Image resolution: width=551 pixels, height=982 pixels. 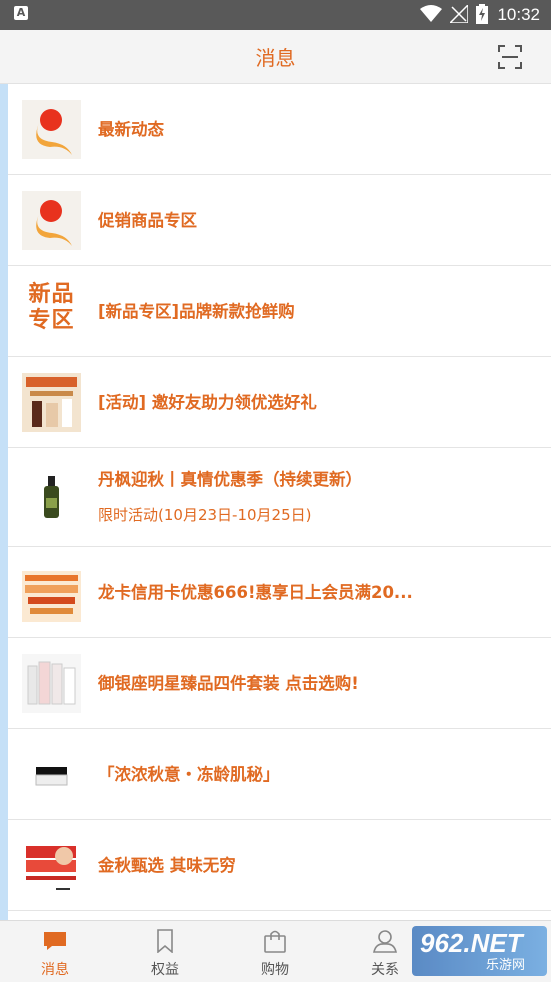 What do you see at coordinates (205, 515) in the screenshot?
I see `message-subtitle: 限时活动(10月23日-10月25日)` at bounding box center [205, 515].